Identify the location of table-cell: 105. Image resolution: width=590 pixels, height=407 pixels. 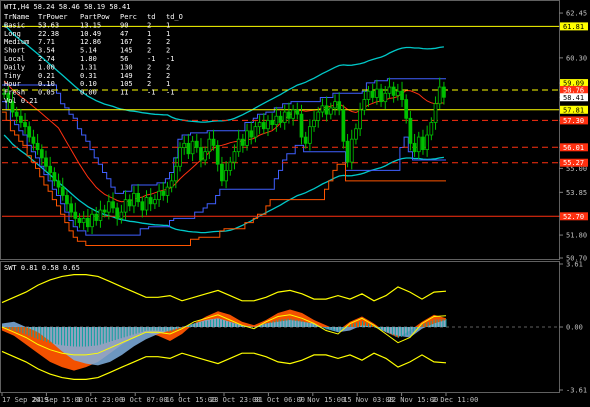
(126, 84).